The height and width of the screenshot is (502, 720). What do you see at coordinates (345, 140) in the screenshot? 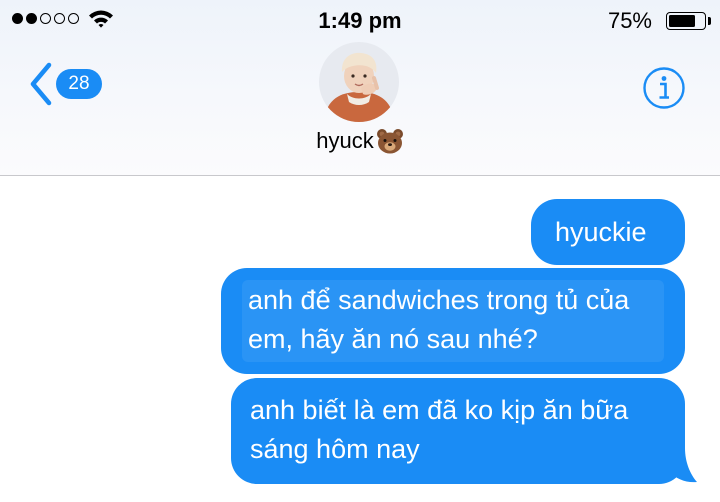
I see `contact-name: hyuck` at bounding box center [345, 140].